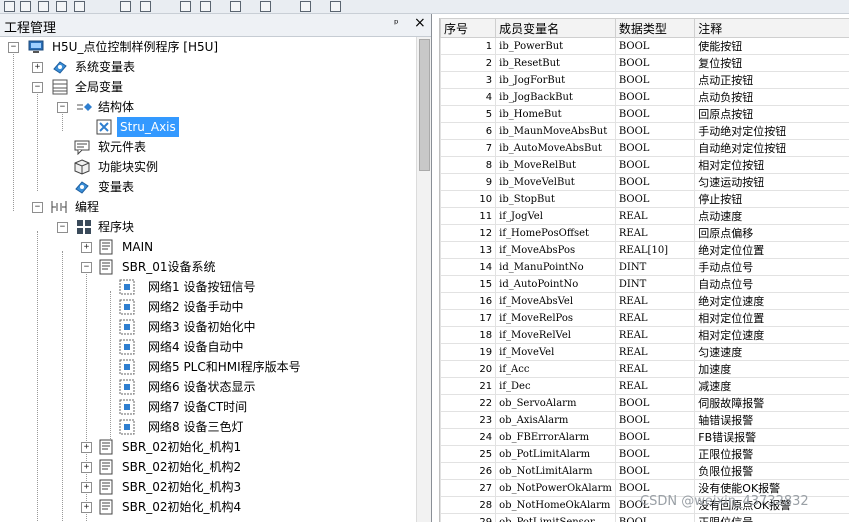 This screenshot has height=522, width=849. What do you see at coordinates (205, 107) in the screenshot?
I see `tree-item-struct: − 结构体` at bounding box center [205, 107].